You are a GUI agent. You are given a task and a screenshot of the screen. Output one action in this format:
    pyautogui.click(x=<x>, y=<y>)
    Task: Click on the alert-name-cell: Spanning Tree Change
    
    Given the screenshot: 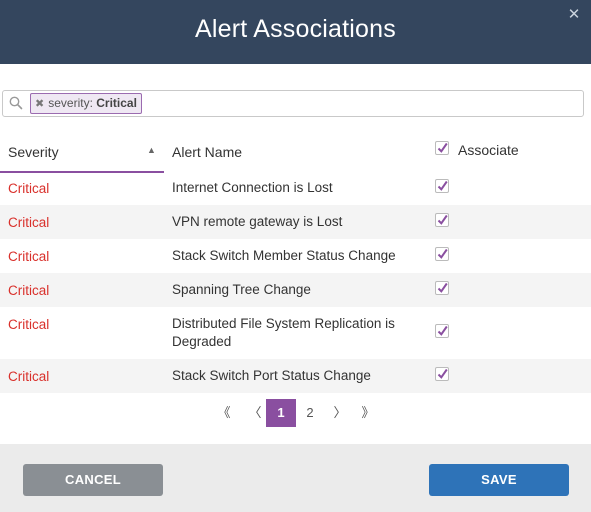 What is the action you would take?
    pyautogui.click(x=241, y=289)
    